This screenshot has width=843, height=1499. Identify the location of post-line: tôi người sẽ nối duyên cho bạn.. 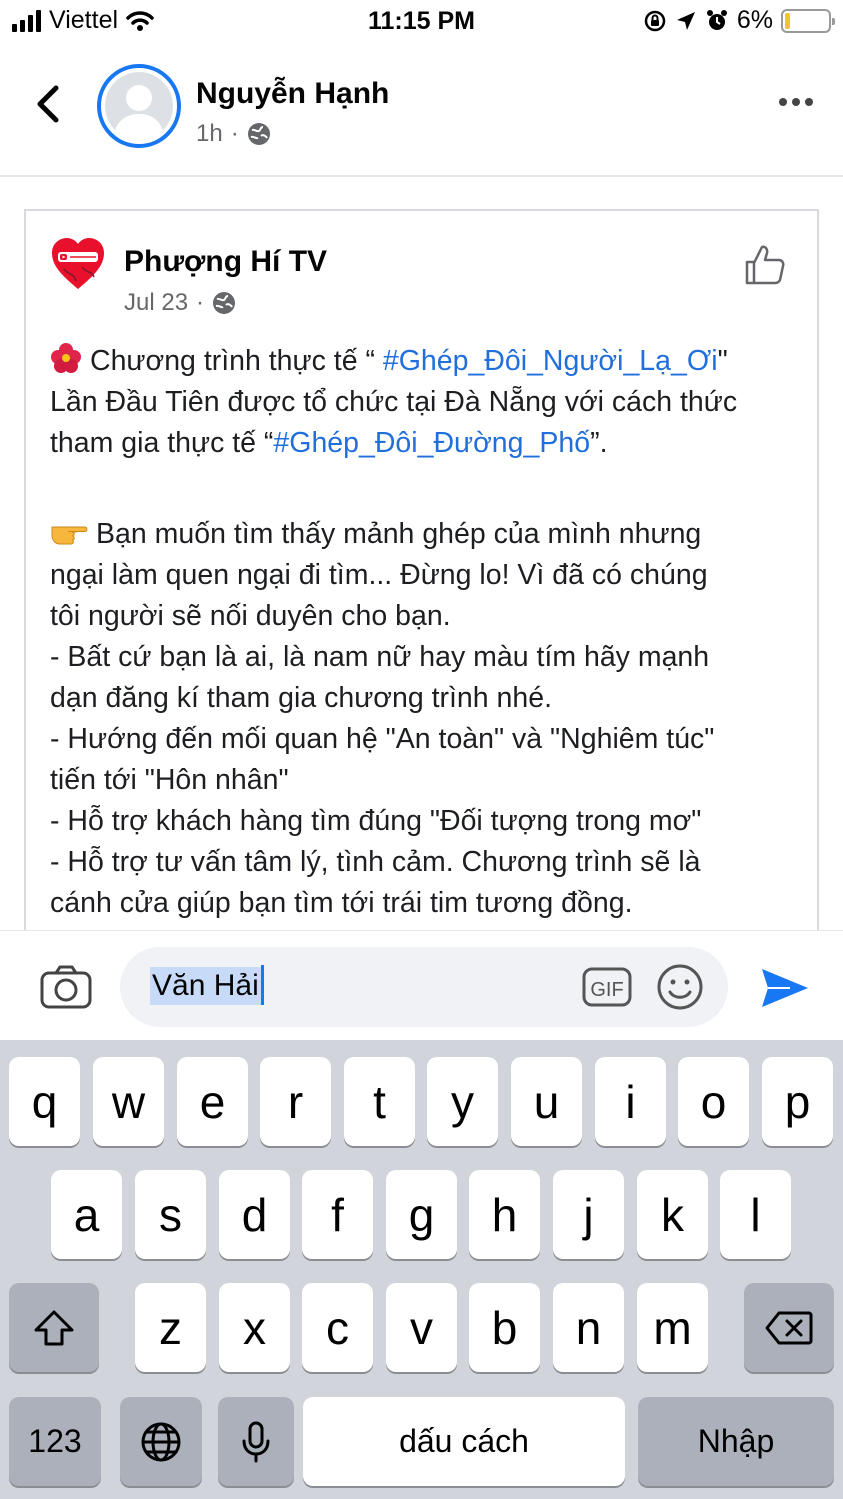
(250, 616).